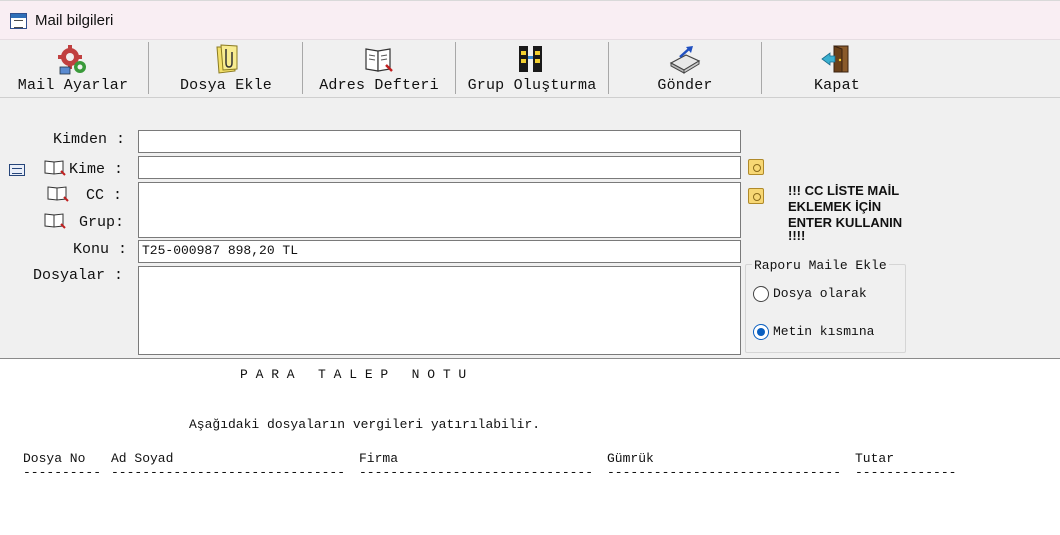 Image resolution: width=1060 pixels, height=535 pixels. What do you see at coordinates (62, 472) in the screenshot?
I see `column-underline: ----------` at bounding box center [62, 472].